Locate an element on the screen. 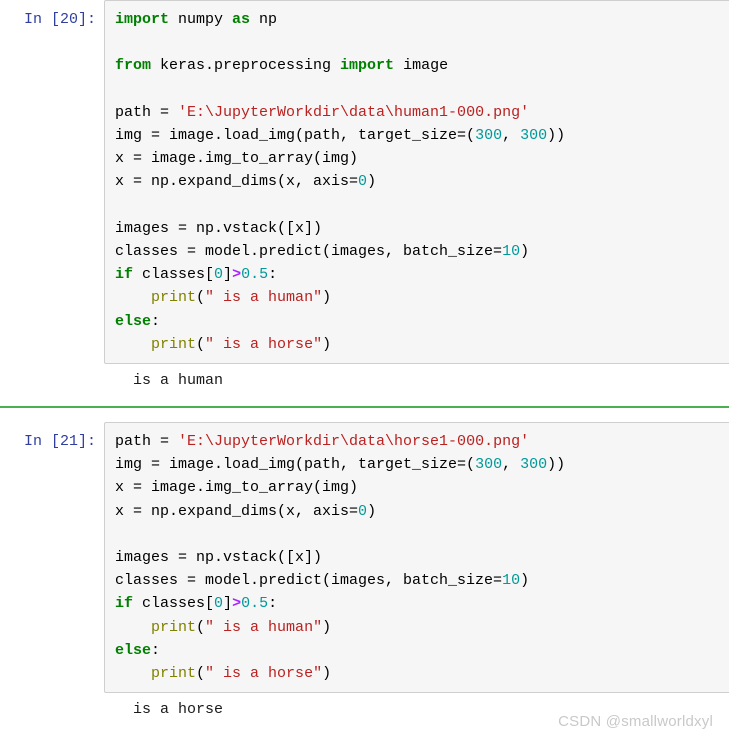 The height and width of the screenshot is (740, 729). code-token: np is located at coordinates (264, 19).